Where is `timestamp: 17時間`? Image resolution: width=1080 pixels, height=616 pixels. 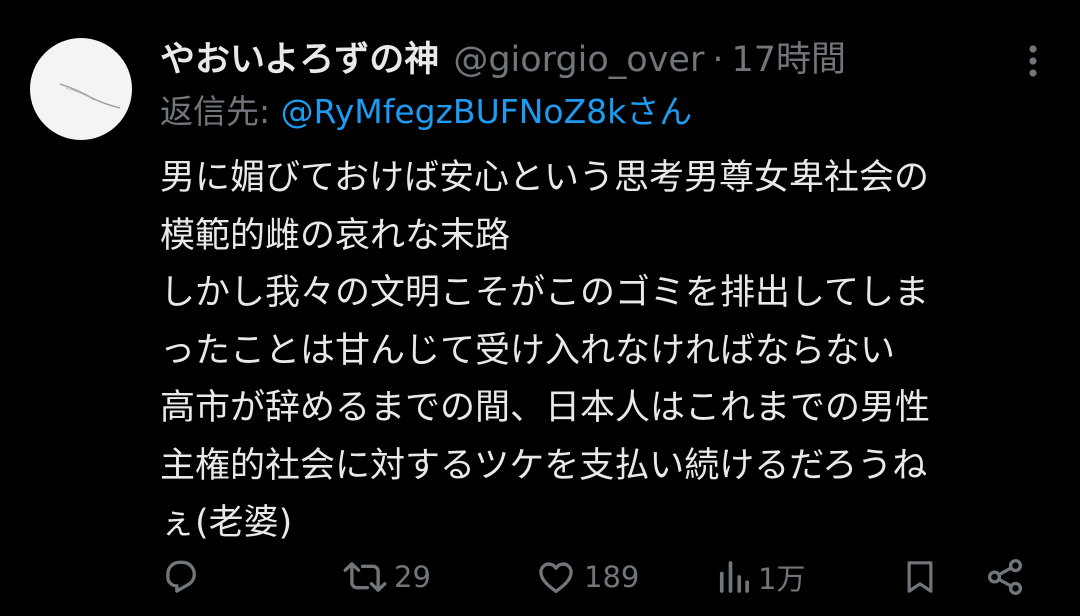 timestamp: 17時間 is located at coordinates (789, 60).